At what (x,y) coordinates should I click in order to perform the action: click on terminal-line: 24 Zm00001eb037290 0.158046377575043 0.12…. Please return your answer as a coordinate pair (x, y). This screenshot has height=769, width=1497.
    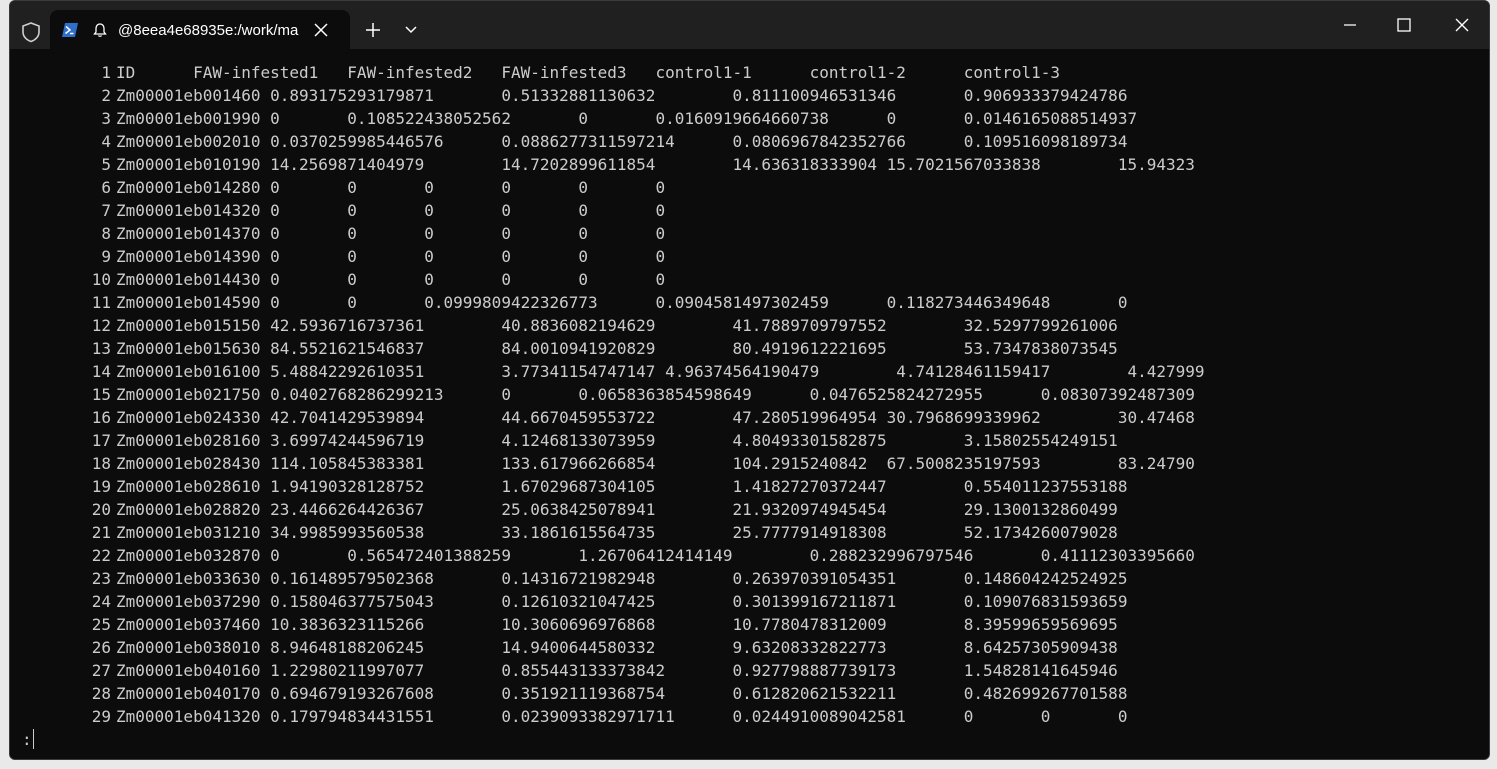
    Looking at the image, I should click on (607, 601).